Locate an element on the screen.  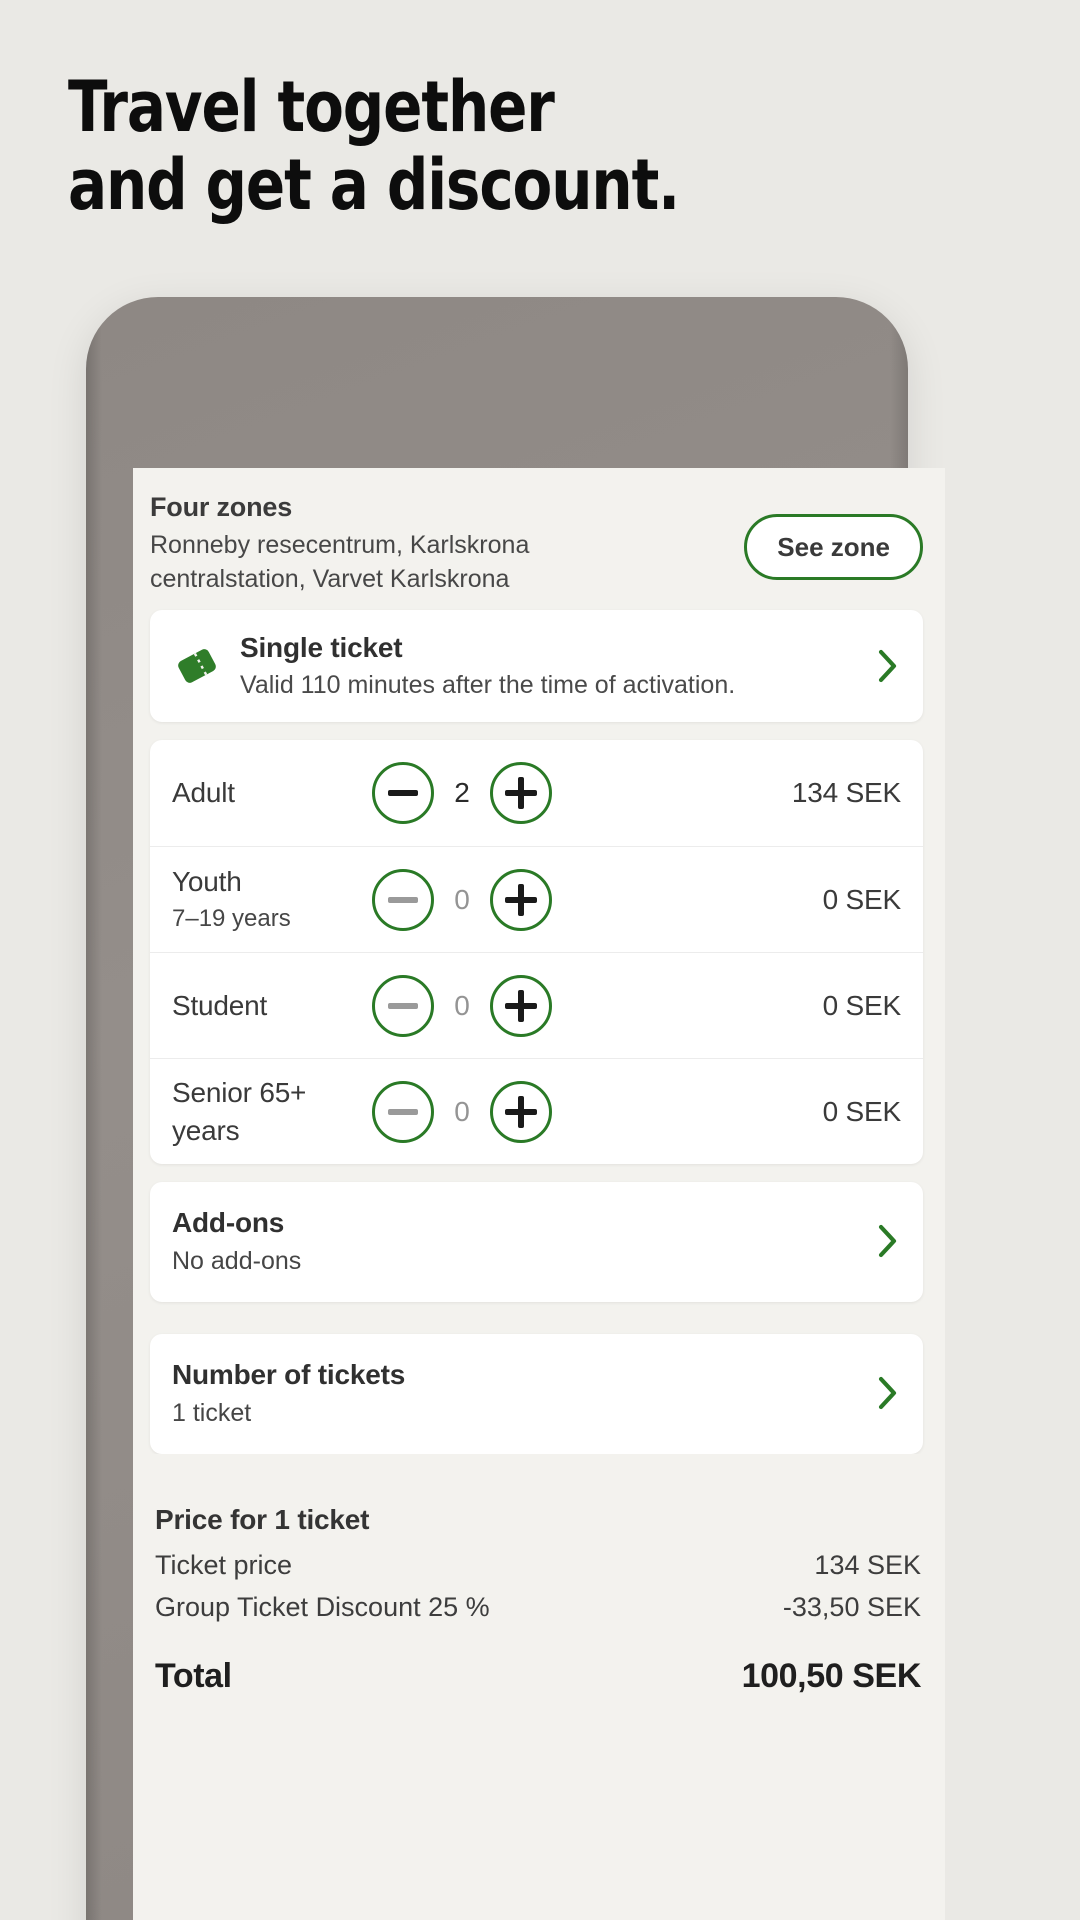
passenger-stepper-adult: 2 is located at coordinates (462, 793).